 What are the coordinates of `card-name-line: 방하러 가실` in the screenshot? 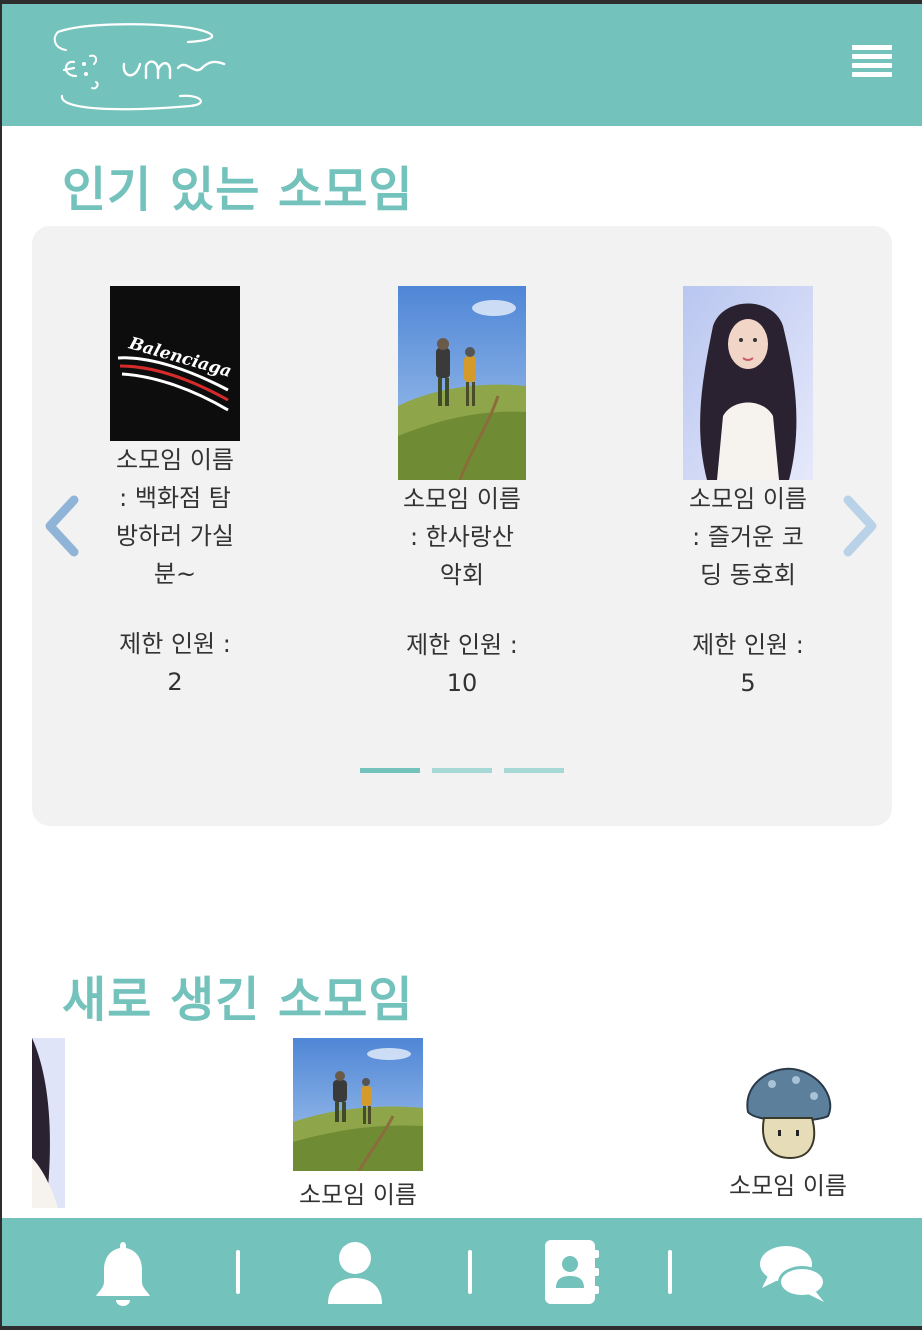 It's located at (175, 536).